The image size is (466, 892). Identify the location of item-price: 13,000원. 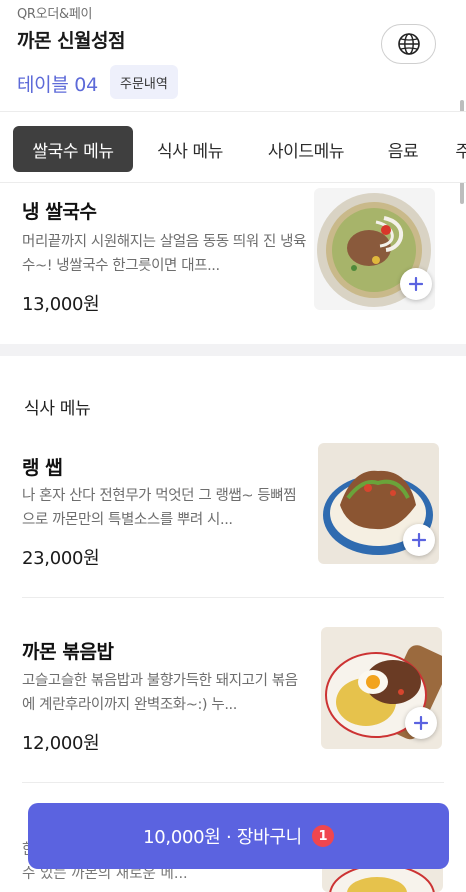
(61, 304).